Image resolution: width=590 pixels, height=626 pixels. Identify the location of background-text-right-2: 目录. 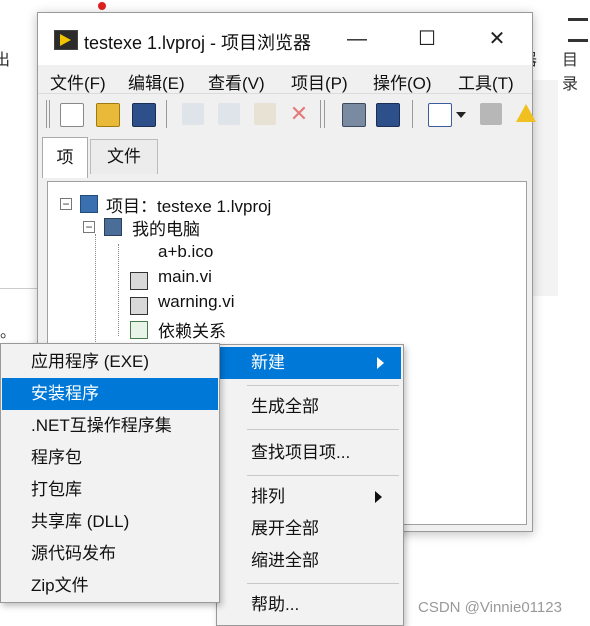
(570, 72).